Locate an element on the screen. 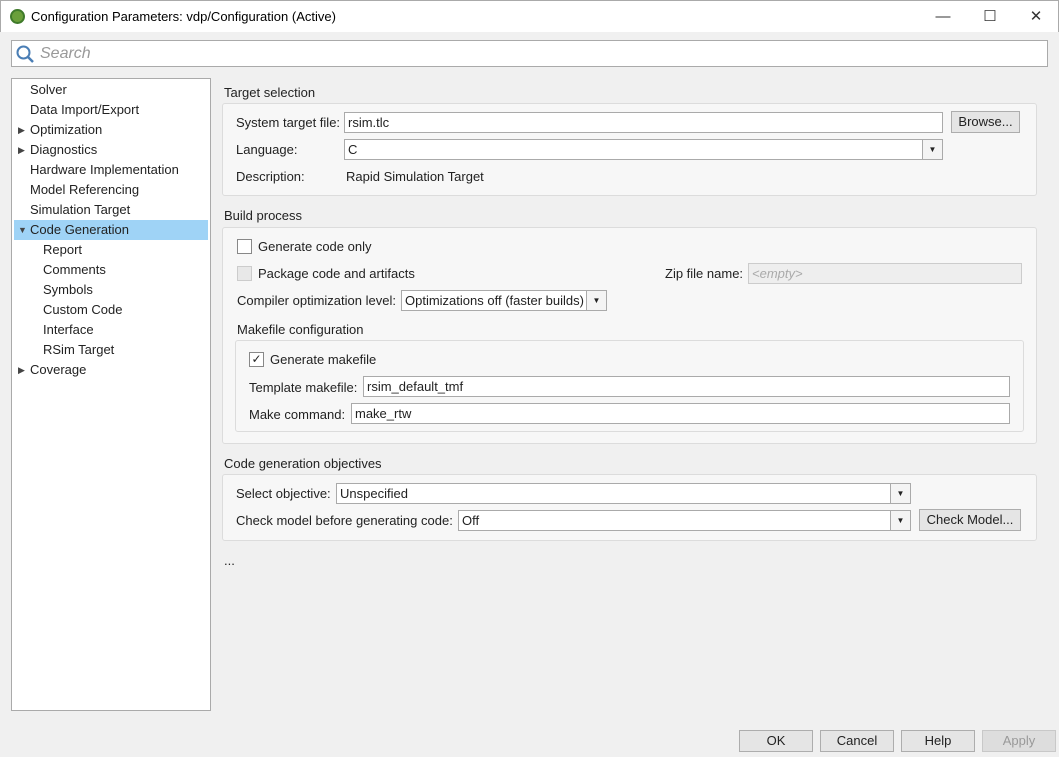 Image resolution: width=1059 pixels, height=757 pixels. tree-item-label: Coverage is located at coordinates (58, 369).